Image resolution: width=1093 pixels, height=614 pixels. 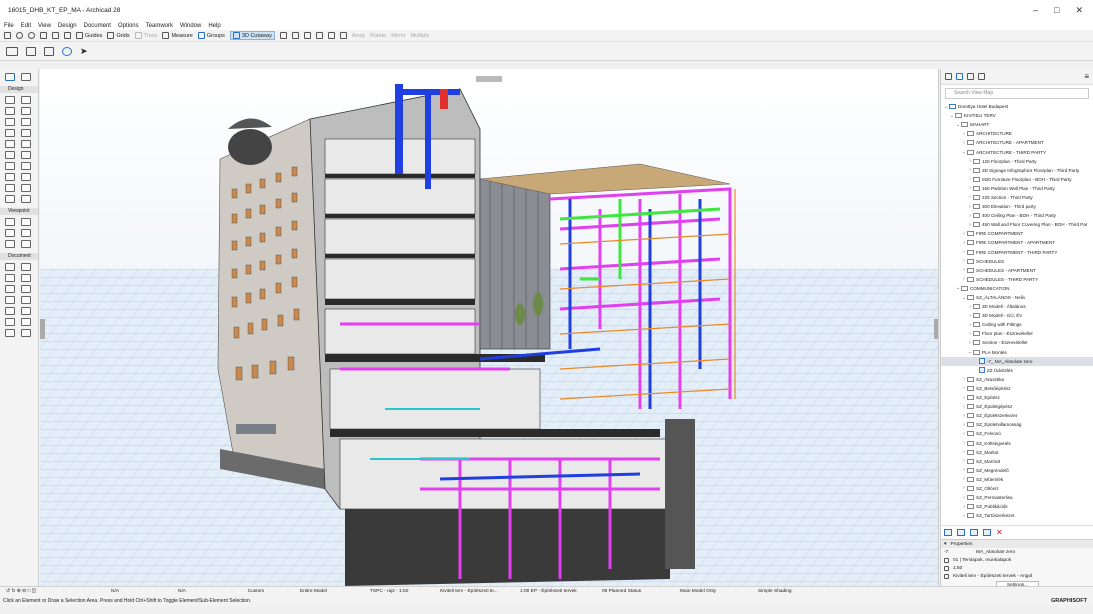 What do you see at coordinates (7, 35) in the screenshot?
I see `home-icon` at bounding box center [7, 35].